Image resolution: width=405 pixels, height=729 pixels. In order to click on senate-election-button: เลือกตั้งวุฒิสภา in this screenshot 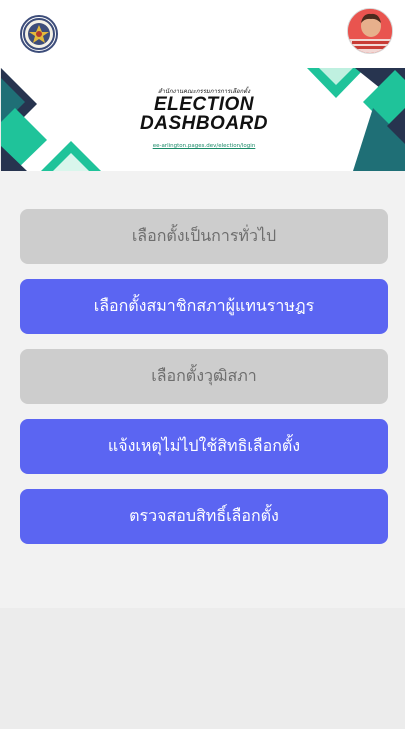, I will do `click(204, 376)`.